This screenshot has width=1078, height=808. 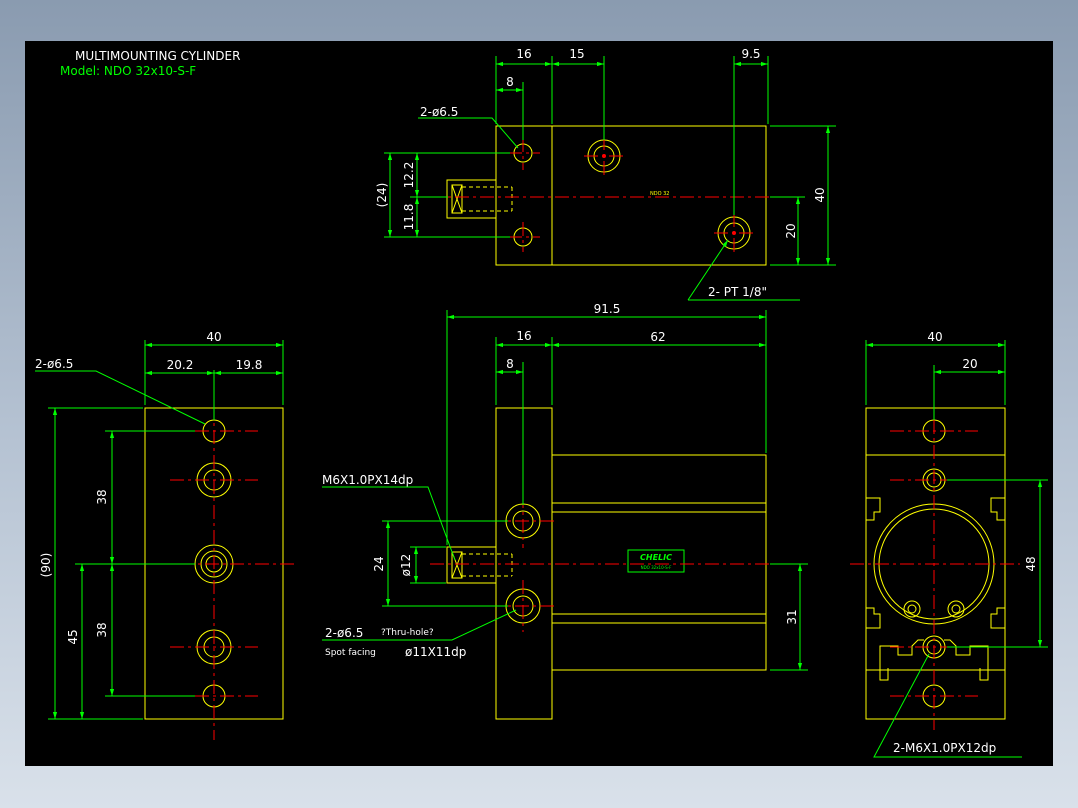 What do you see at coordinates (128, 71) in the screenshot?
I see `model-label: Model: NDO 32x10-S-F` at bounding box center [128, 71].